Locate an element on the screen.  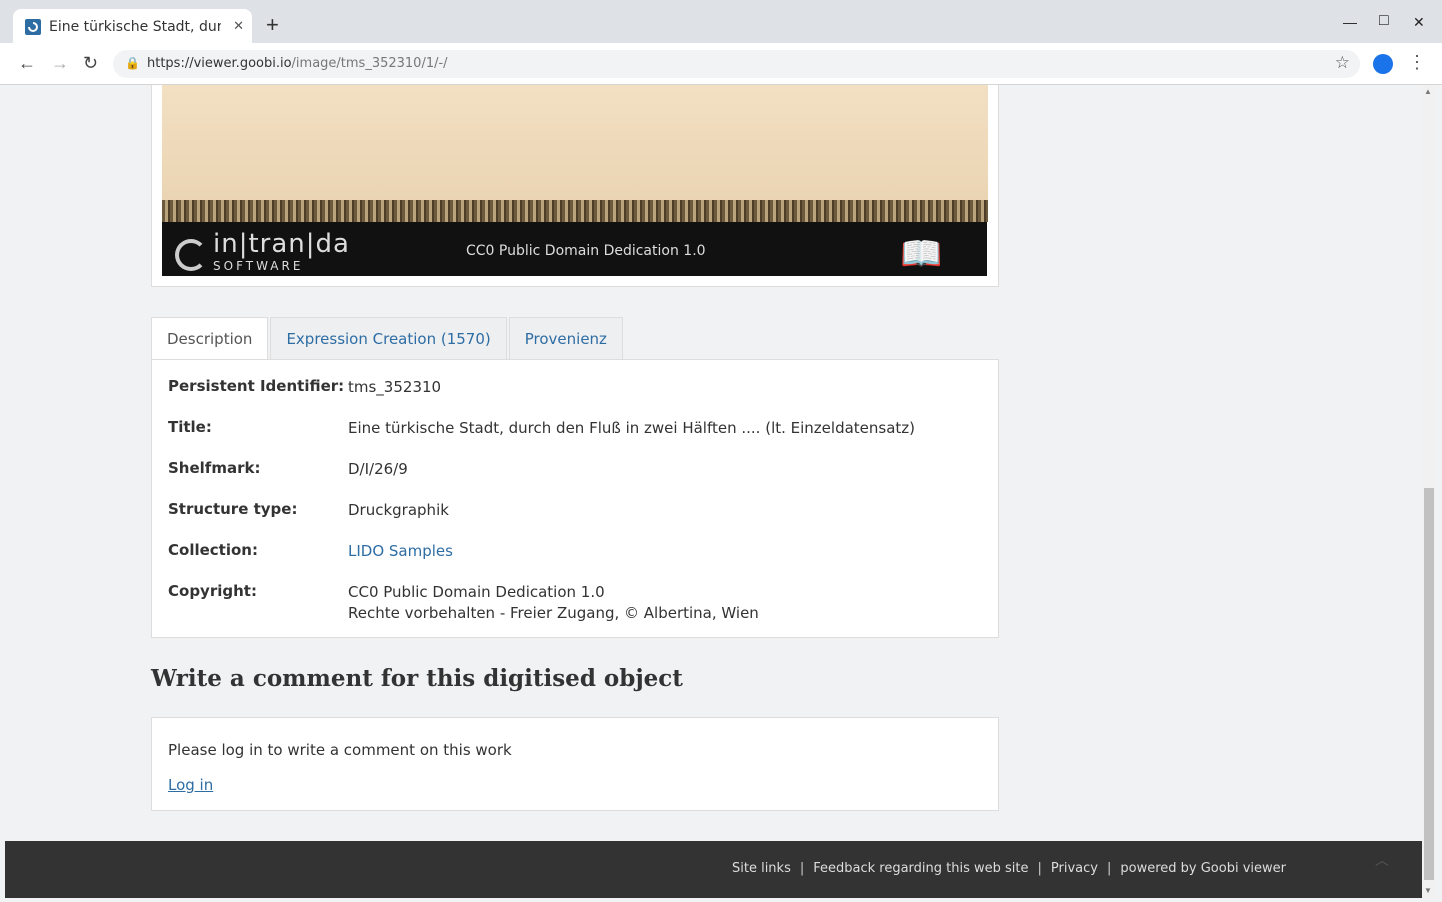
shelfmark-value: D/I/26/9 is located at coordinates (378, 469).